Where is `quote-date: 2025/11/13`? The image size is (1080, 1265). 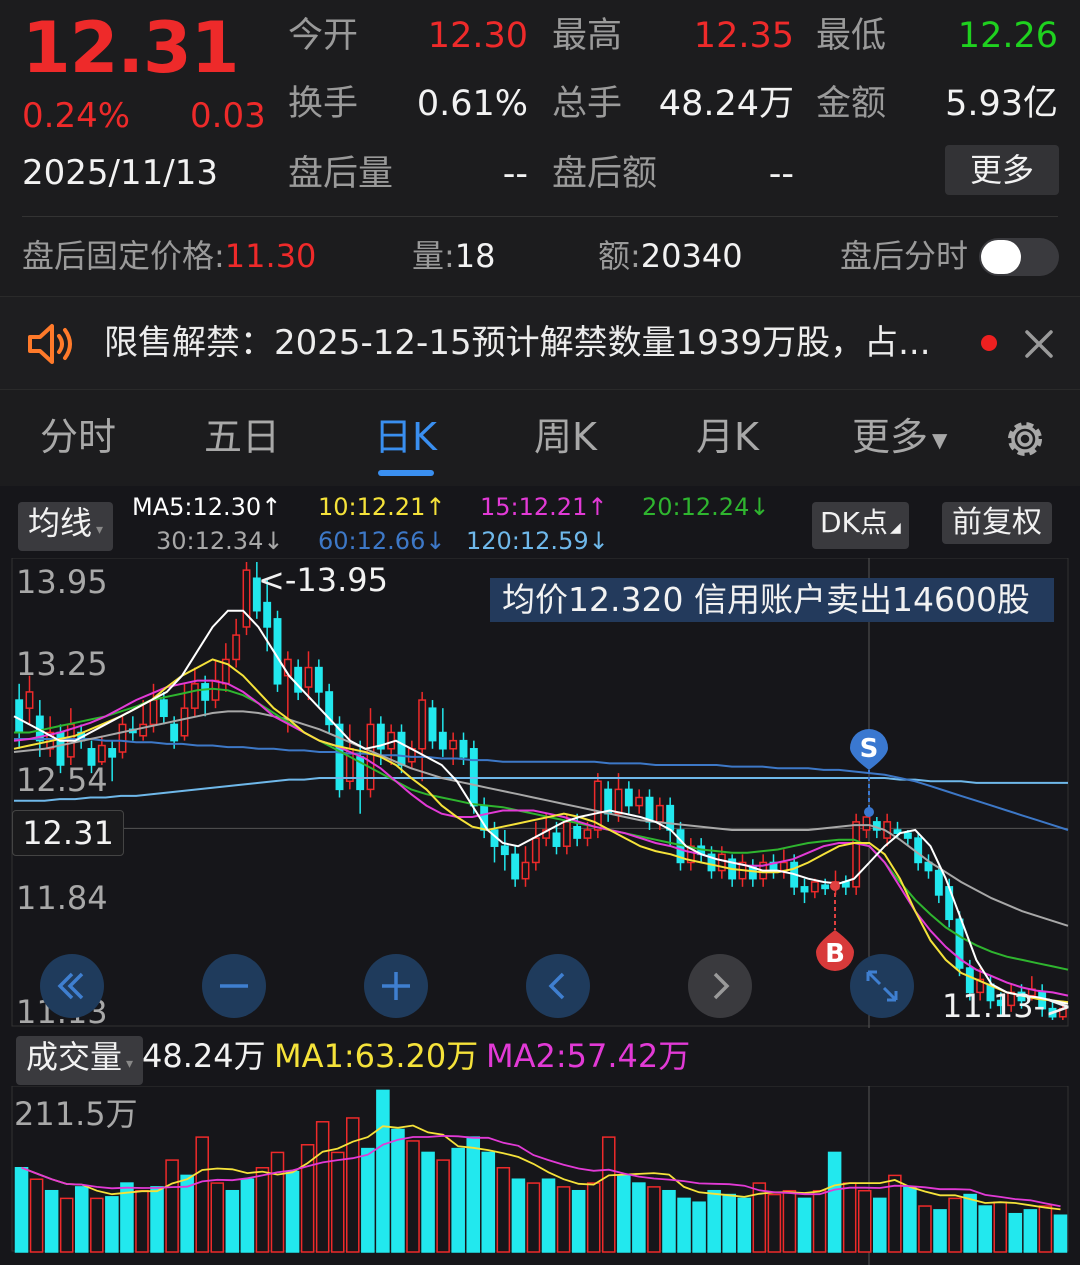 quote-date: 2025/11/13 is located at coordinates (120, 173).